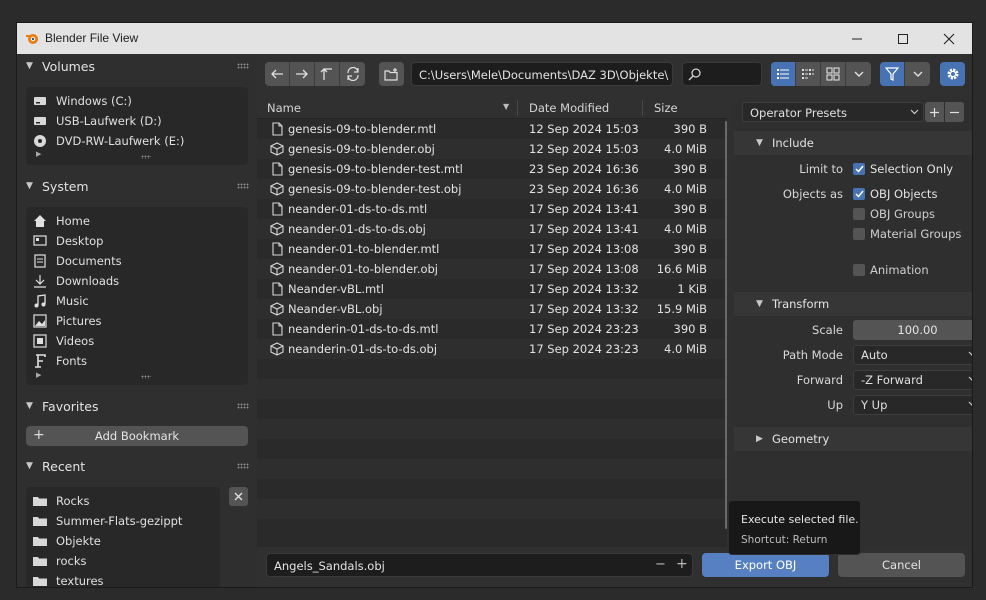 This screenshot has width=986, height=600. I want to click on recent-item-rocks: Rocks, so click(123, 501).